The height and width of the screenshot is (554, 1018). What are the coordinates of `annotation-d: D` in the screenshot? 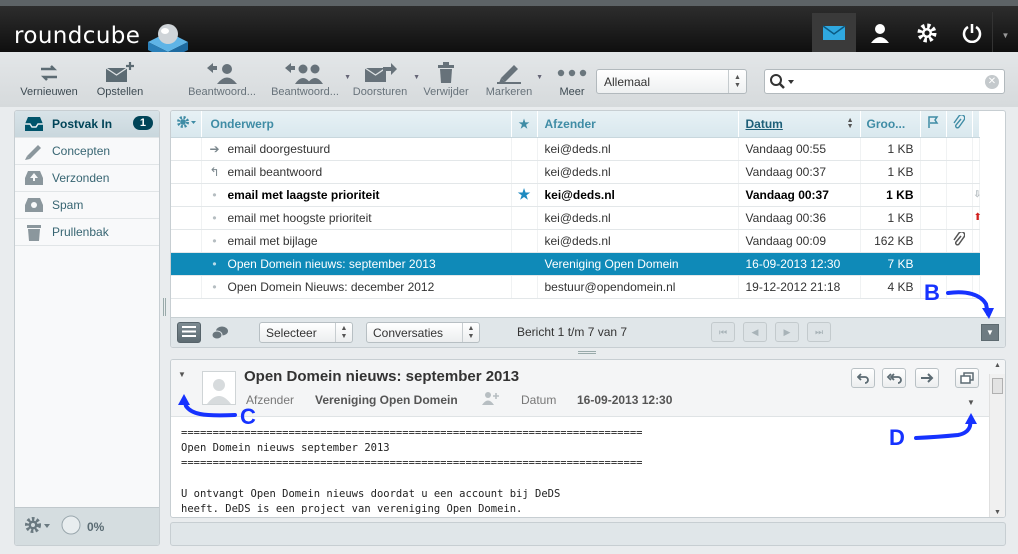 It's located at (897, 437).